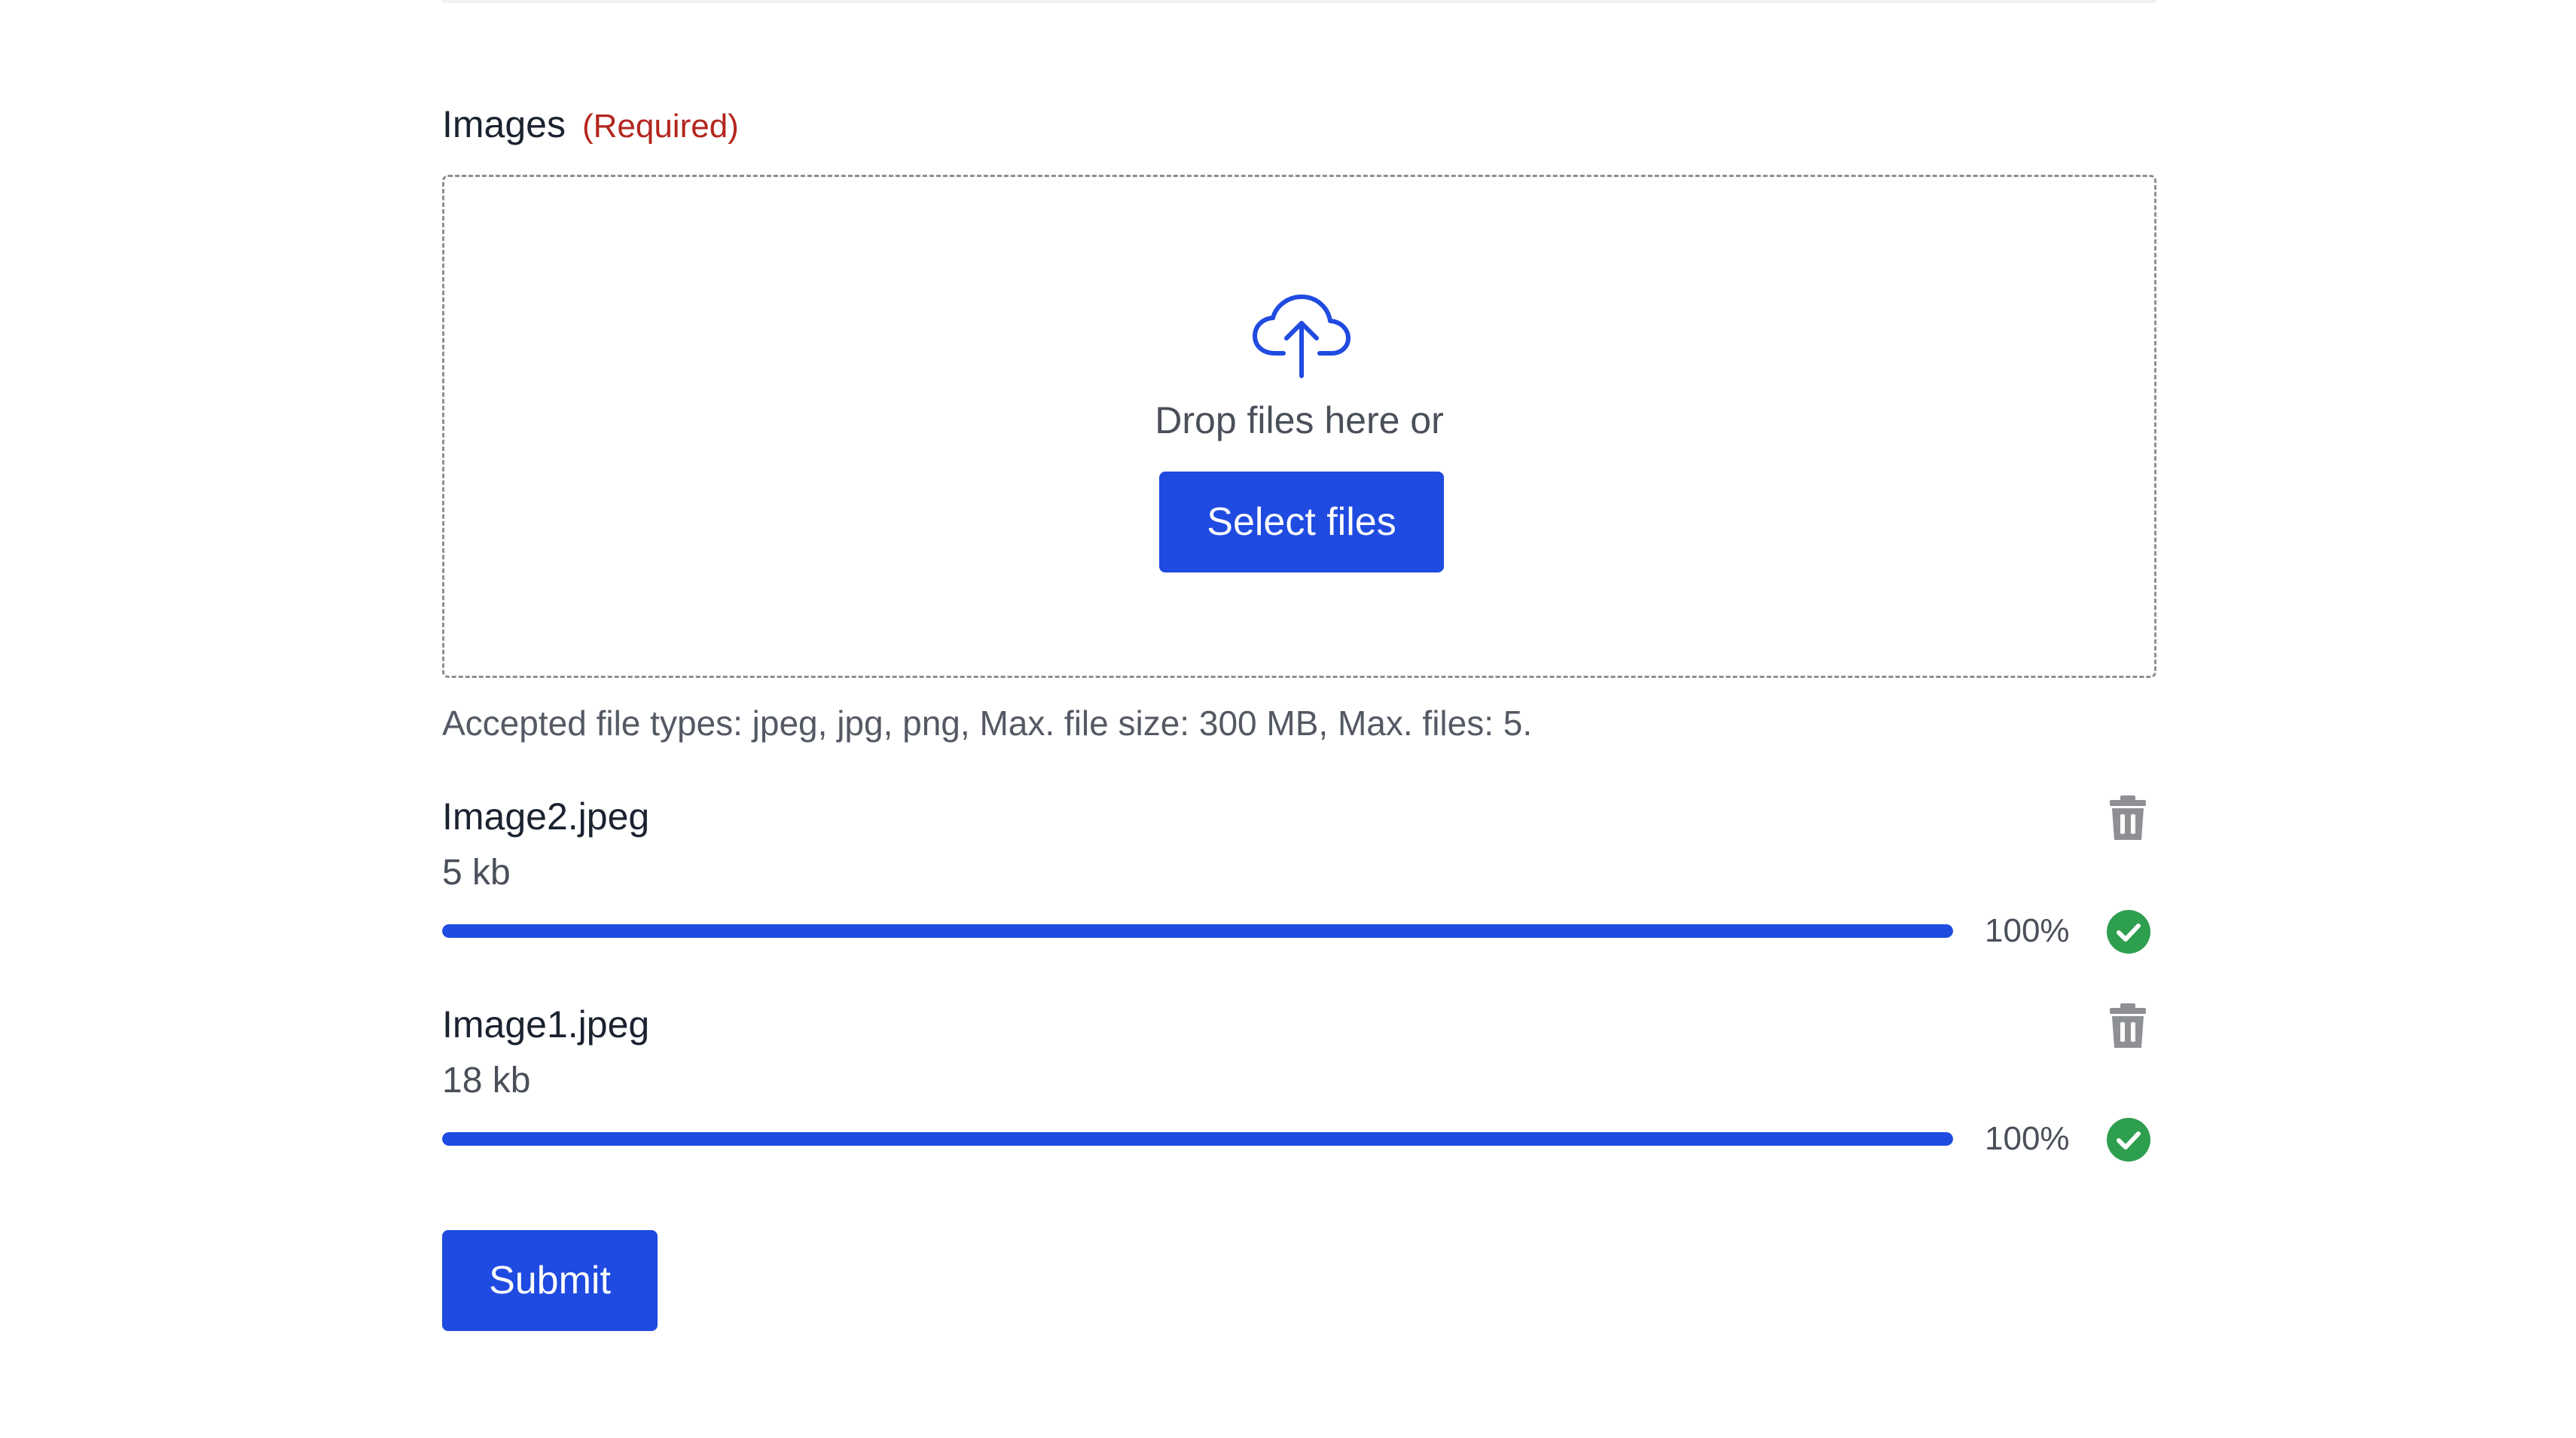  What do you see at coordinates (487, 1081) in the screenshot?
I see `file-size: 18 kb` at bounding box center [487, 1081].